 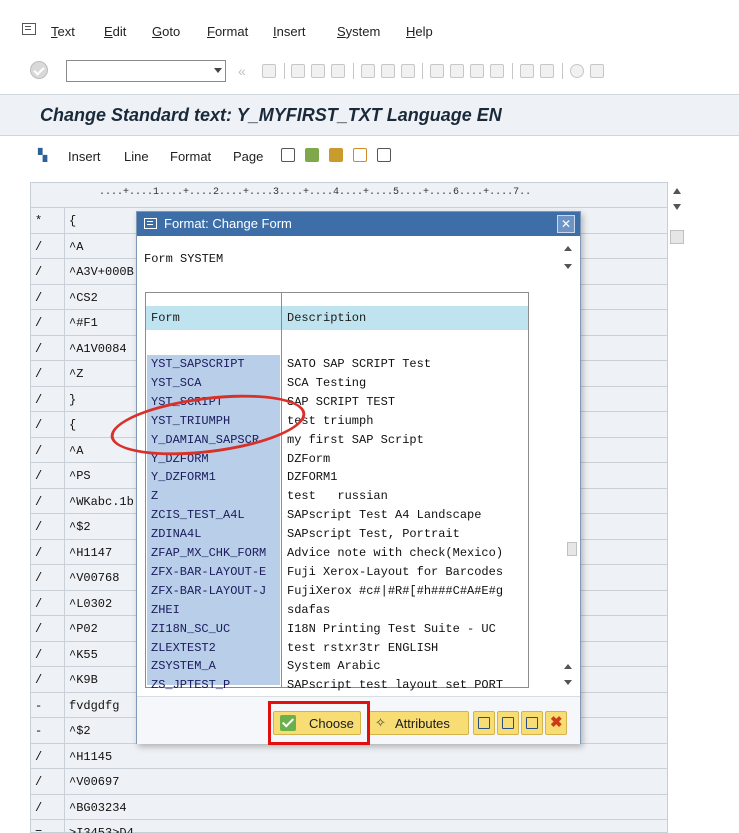 I want to click on editor-scrollbar, so click(x=677, y=217).